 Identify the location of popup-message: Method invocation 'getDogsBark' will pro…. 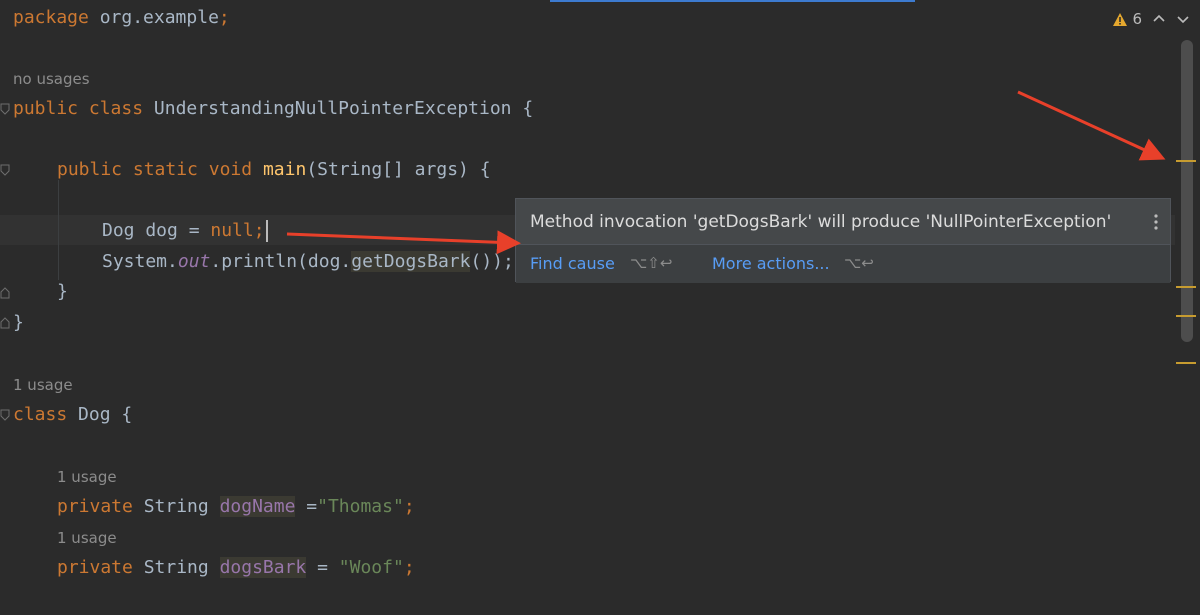
(821, 222).